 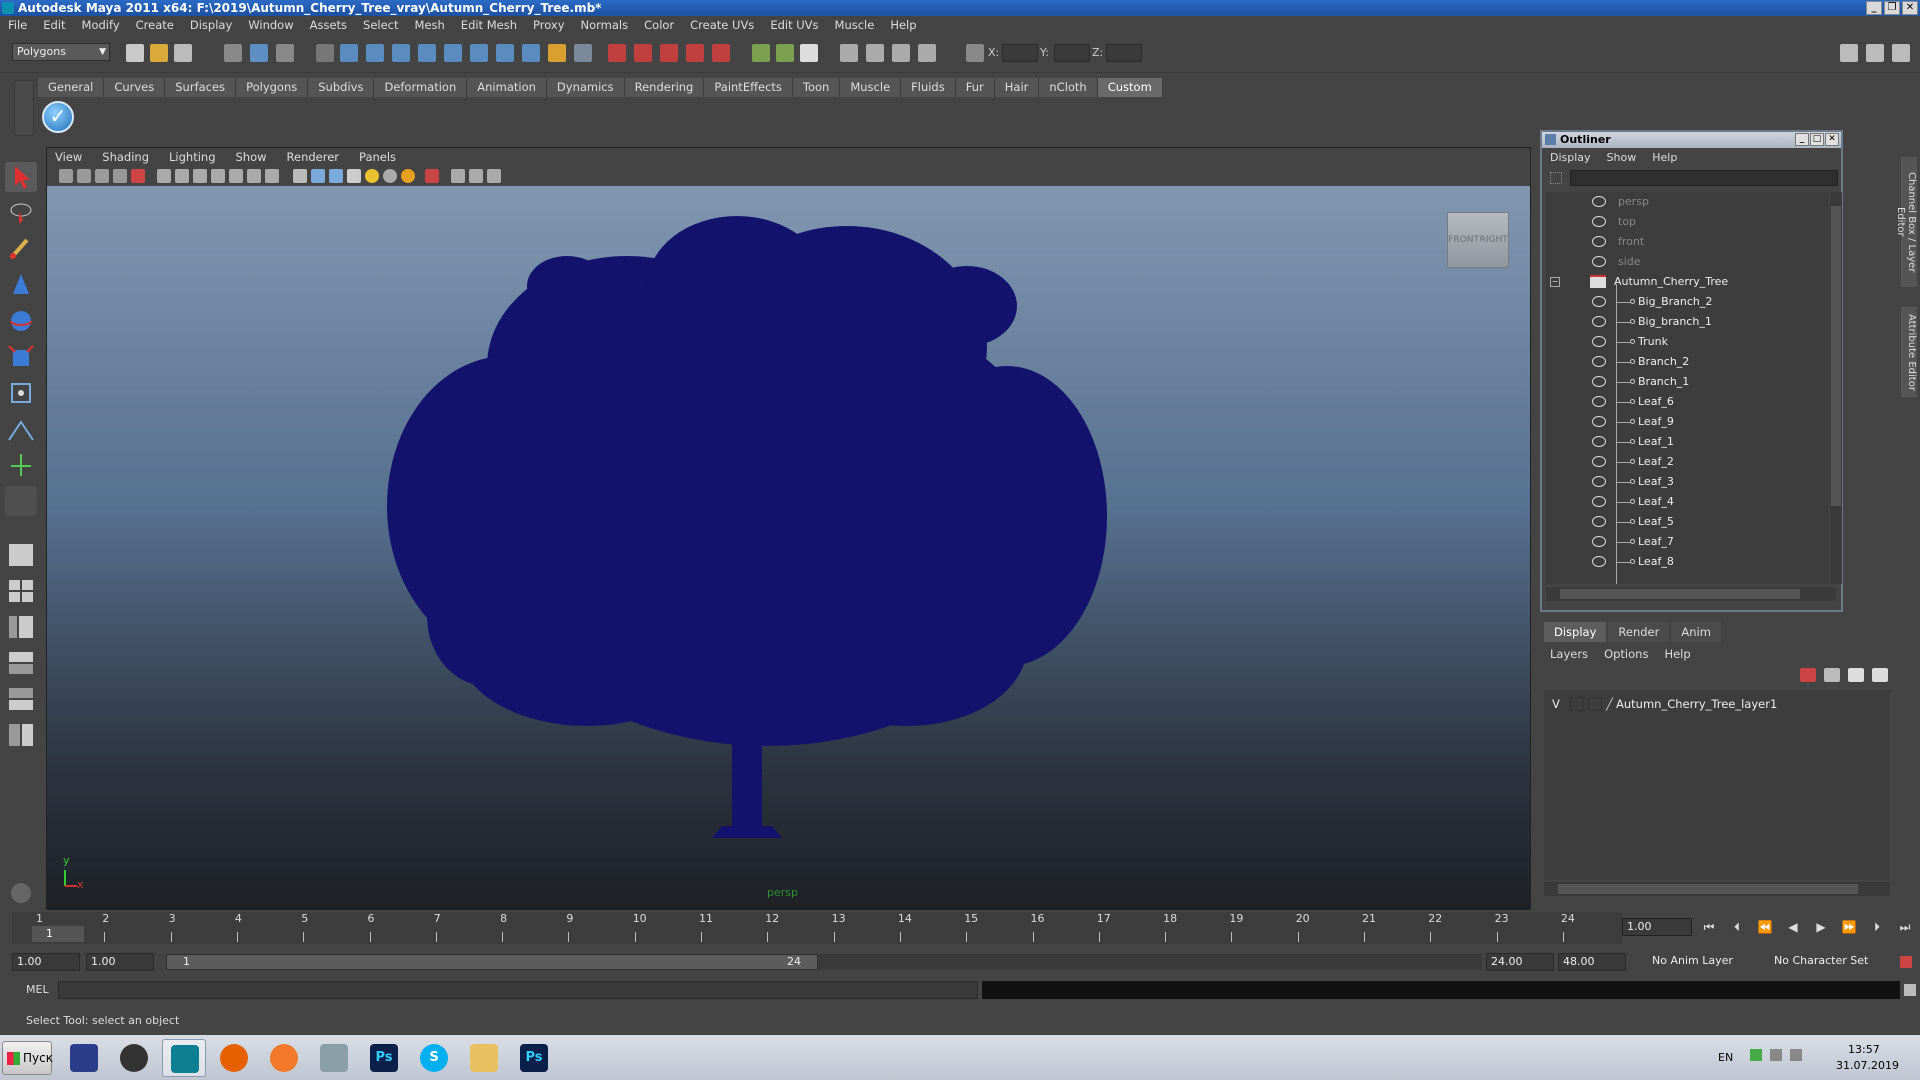 I want to click on shelf-tab-general: General, so click(x=71, y=87).